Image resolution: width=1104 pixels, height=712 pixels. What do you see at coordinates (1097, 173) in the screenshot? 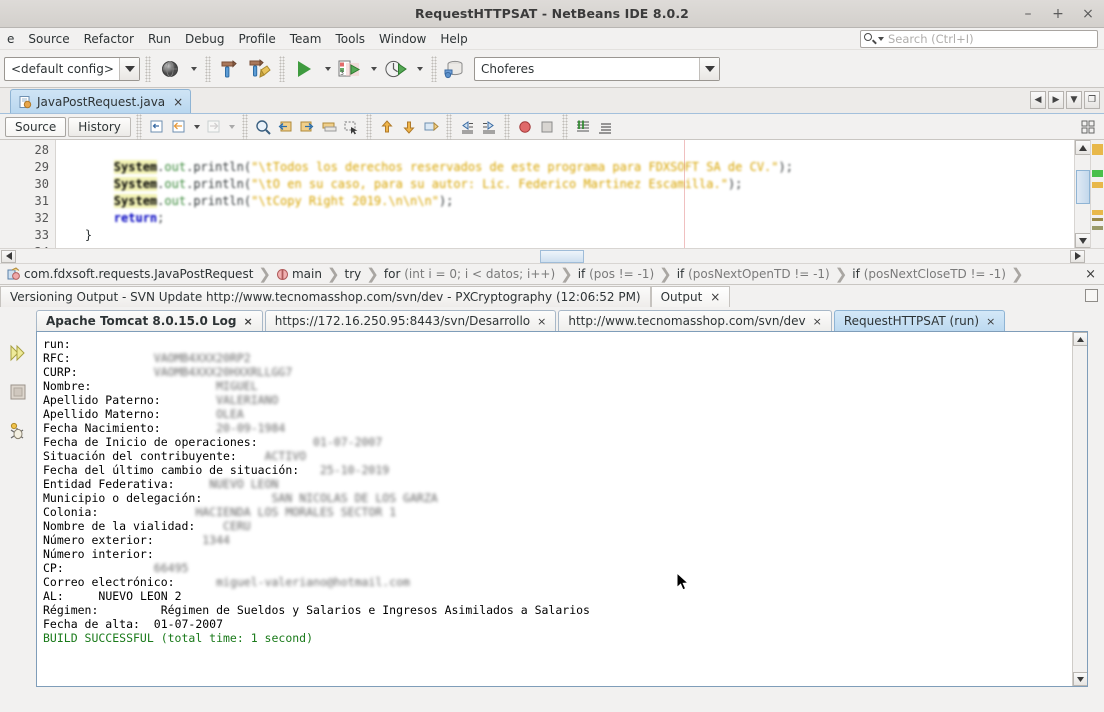
I see `stripe-mark-ok` at bounding box center [1097, 173].